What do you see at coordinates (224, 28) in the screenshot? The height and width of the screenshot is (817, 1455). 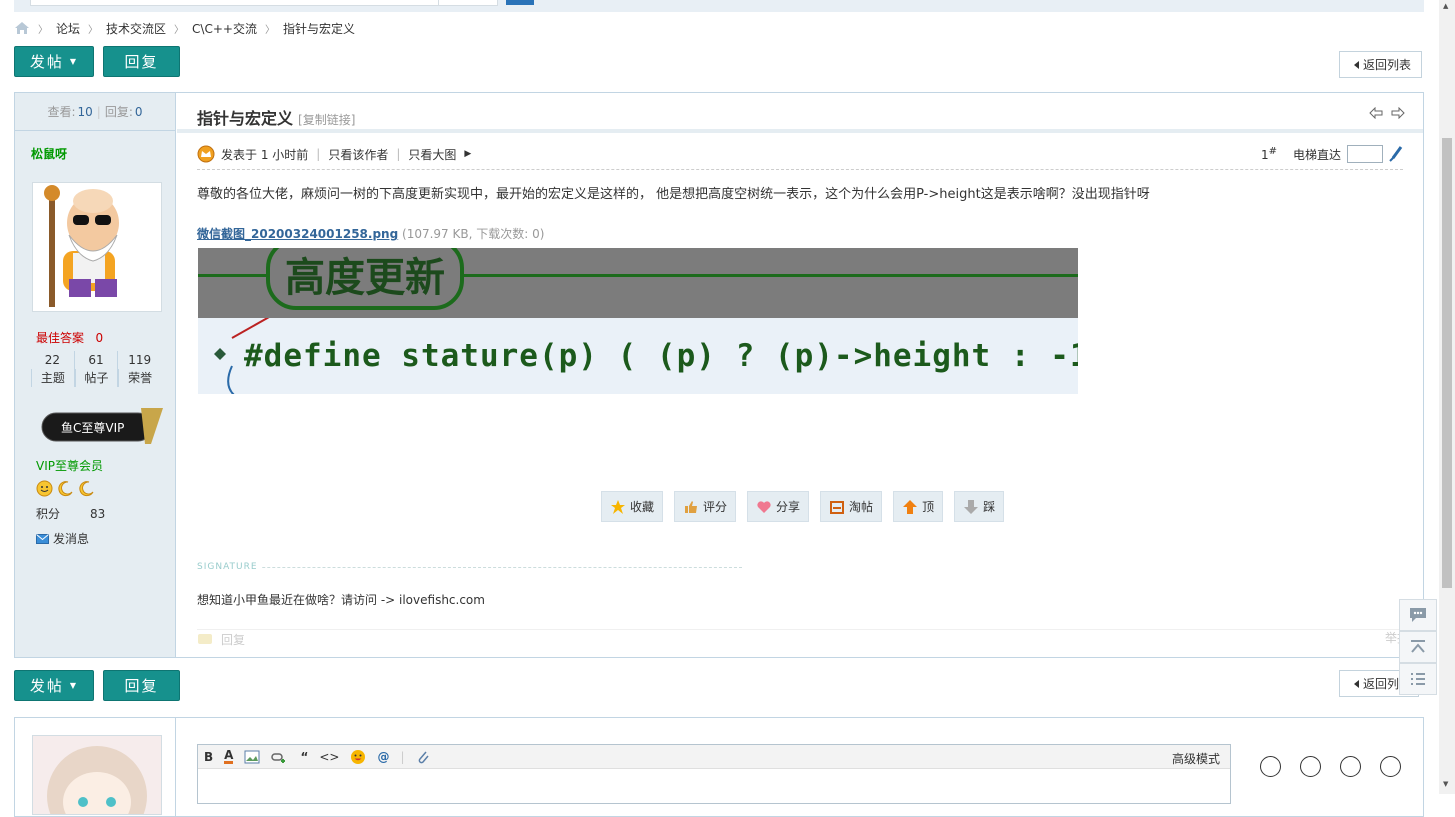 I see `breadcrumb-c: C\C++交流` at bounding box center [224, 28].